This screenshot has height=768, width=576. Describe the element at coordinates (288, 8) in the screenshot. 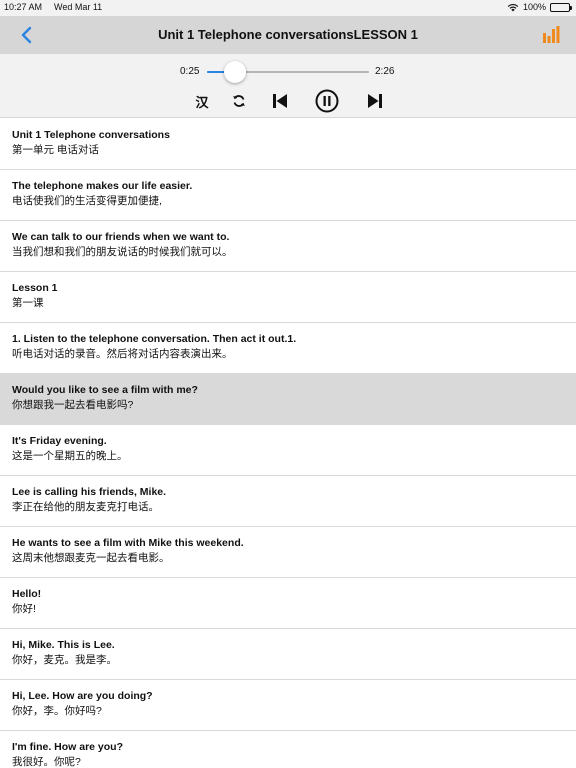

I see `status-bar: 10:27 AM Wed Mar 11 100%` at that location.